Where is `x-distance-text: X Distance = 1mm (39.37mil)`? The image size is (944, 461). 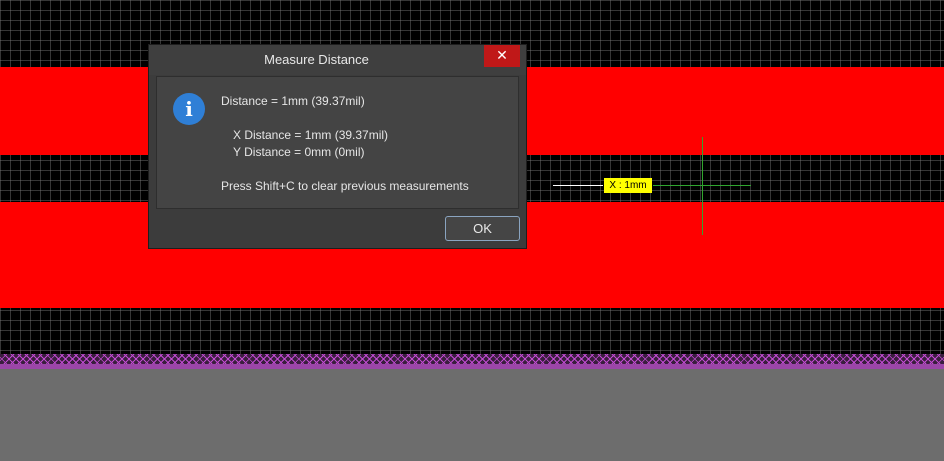
x-distance-text: X Distance = 1mm (39.37mil) is located at coordinates (311, 135).